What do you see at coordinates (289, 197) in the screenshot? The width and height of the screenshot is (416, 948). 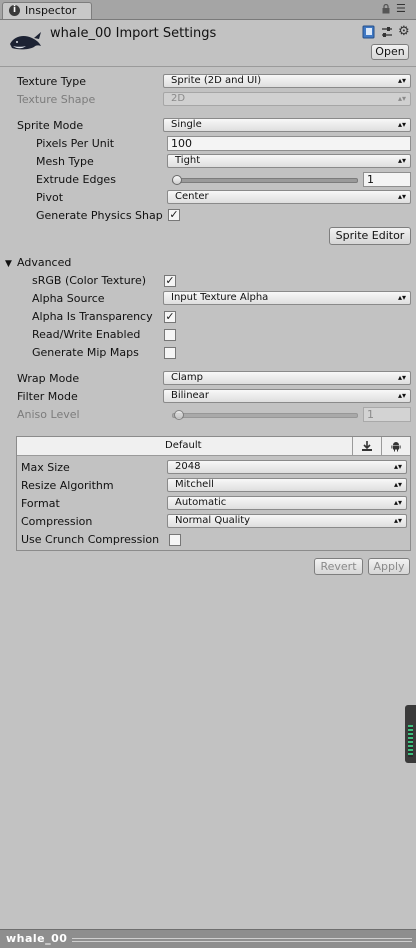 I see `pivot-dropdown: Center ▴▾` at bounding box center [289, 197].